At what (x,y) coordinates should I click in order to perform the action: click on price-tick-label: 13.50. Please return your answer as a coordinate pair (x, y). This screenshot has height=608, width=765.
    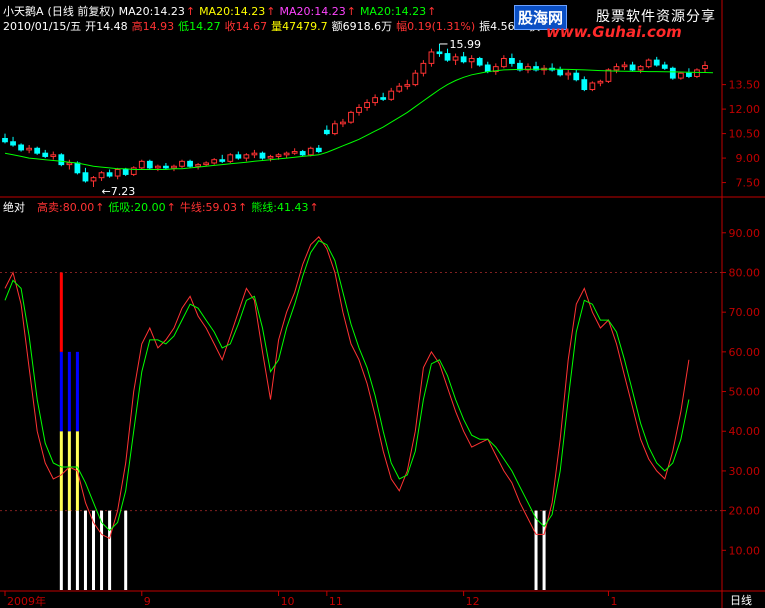
    Looking at the image, I should click on (745, 85).